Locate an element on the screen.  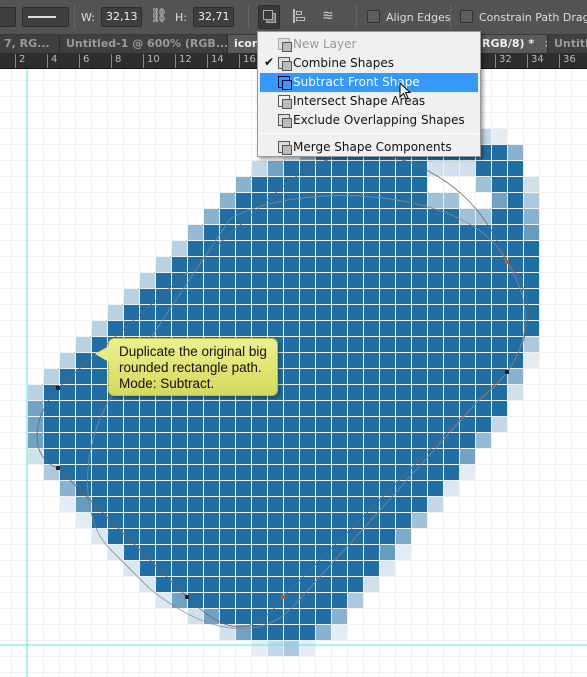
menu-item-subtract-front-shape: Subtract Front Shape is located at coordinates (369, 82).